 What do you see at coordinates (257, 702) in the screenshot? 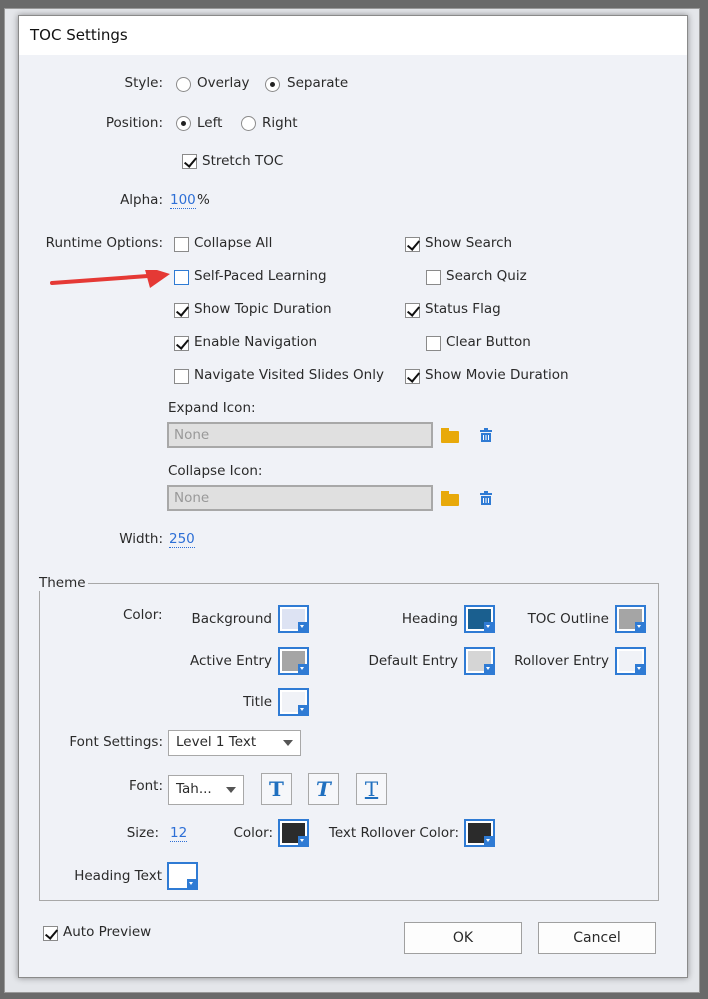
I see `title-label: Title` at bounding box center [257, 702].